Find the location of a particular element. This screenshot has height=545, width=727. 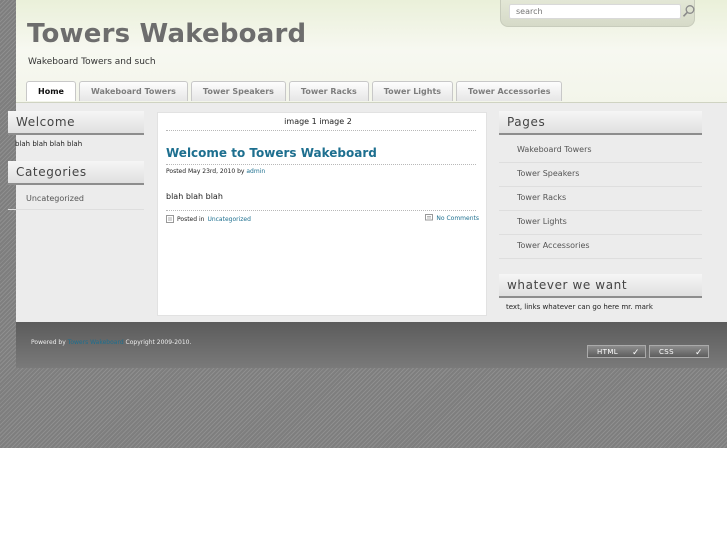

post-meta: Posted May 23rd, 2010 by admin is located at coordinates (215, 171).